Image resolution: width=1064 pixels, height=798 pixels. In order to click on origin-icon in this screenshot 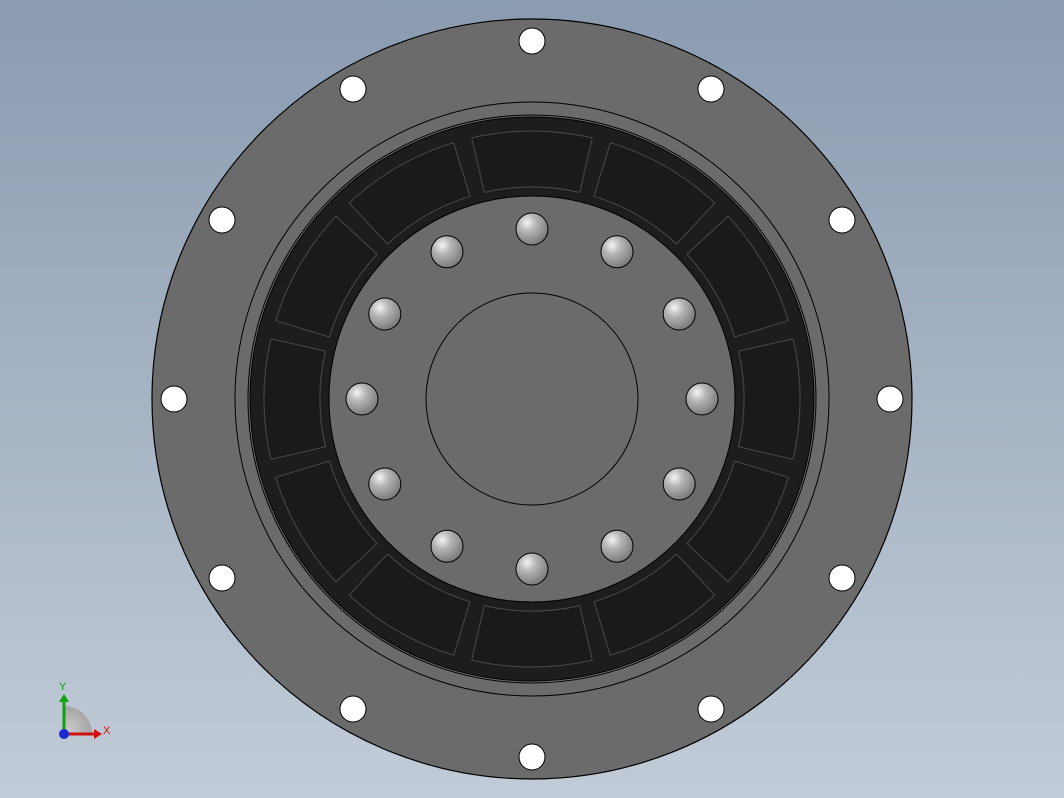, I will do `click(64, 734)`.